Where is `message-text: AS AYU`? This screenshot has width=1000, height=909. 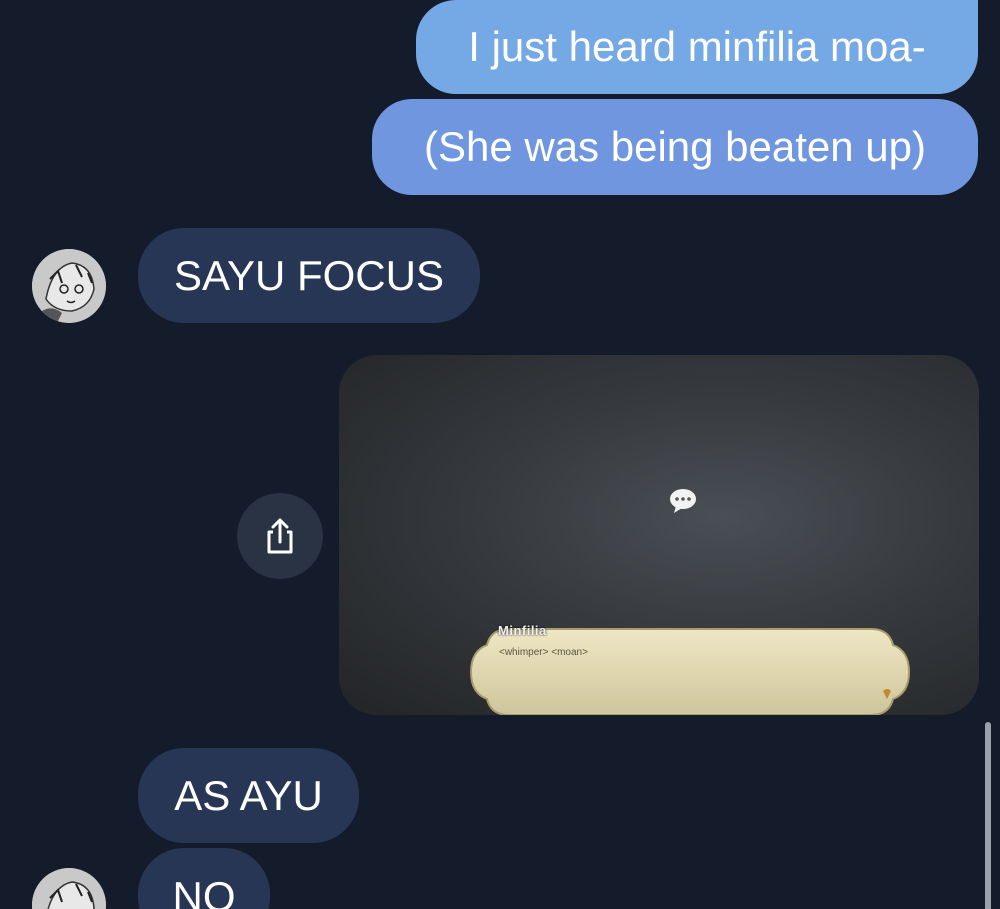 message-text: AS AYU is located at coordinates (248, 795).